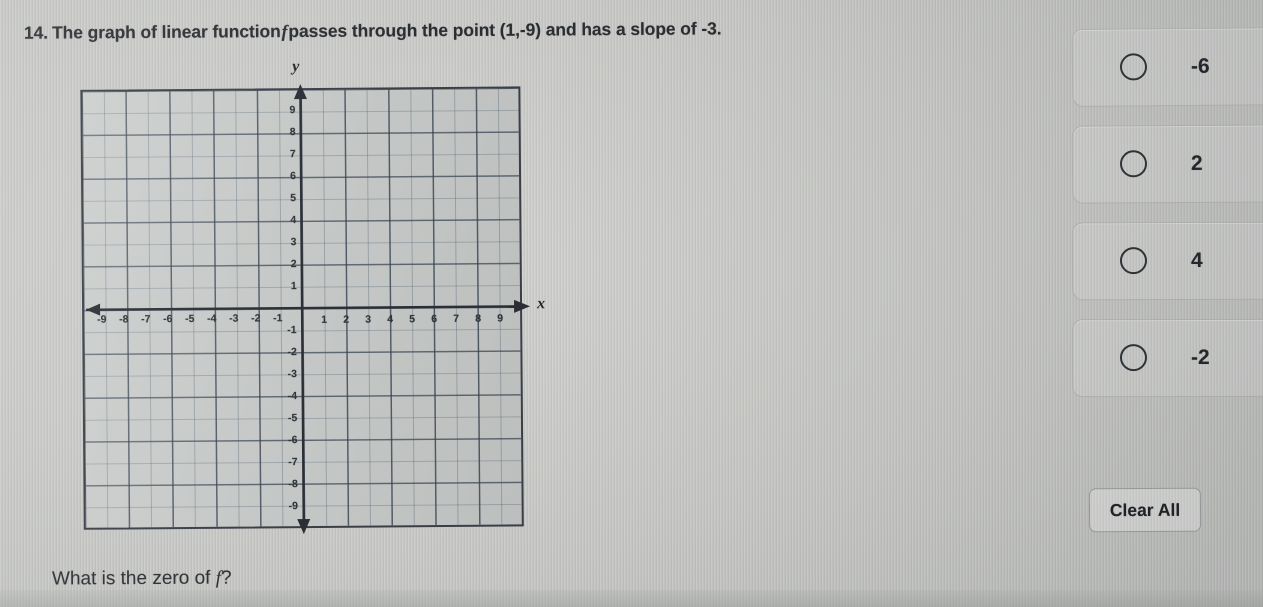 Image resolution: width=1263 pixels, height=607 pixels. I want to click on answer-choice-3: 4, so click(1167, 261).